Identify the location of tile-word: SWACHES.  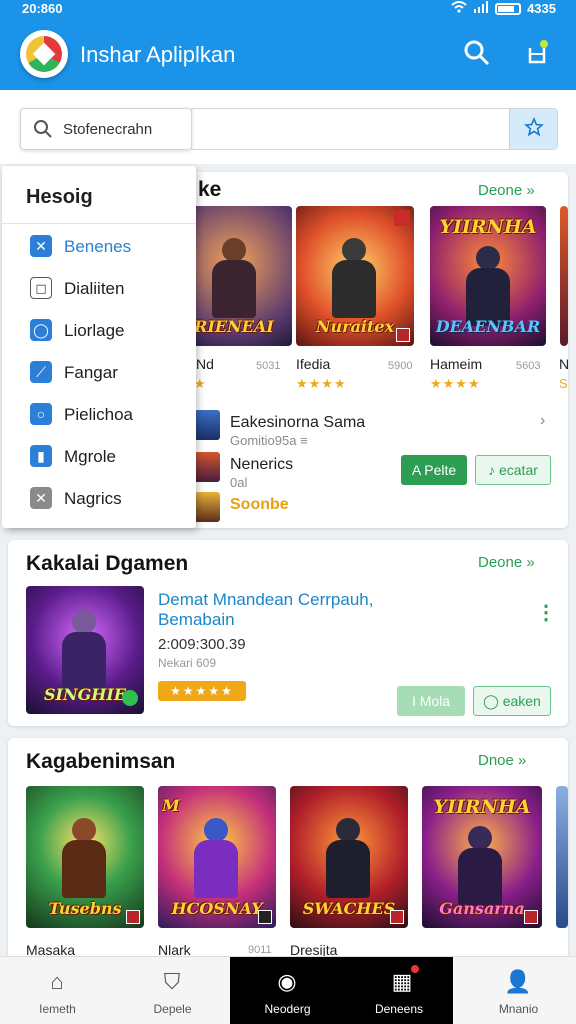
(349, 908).